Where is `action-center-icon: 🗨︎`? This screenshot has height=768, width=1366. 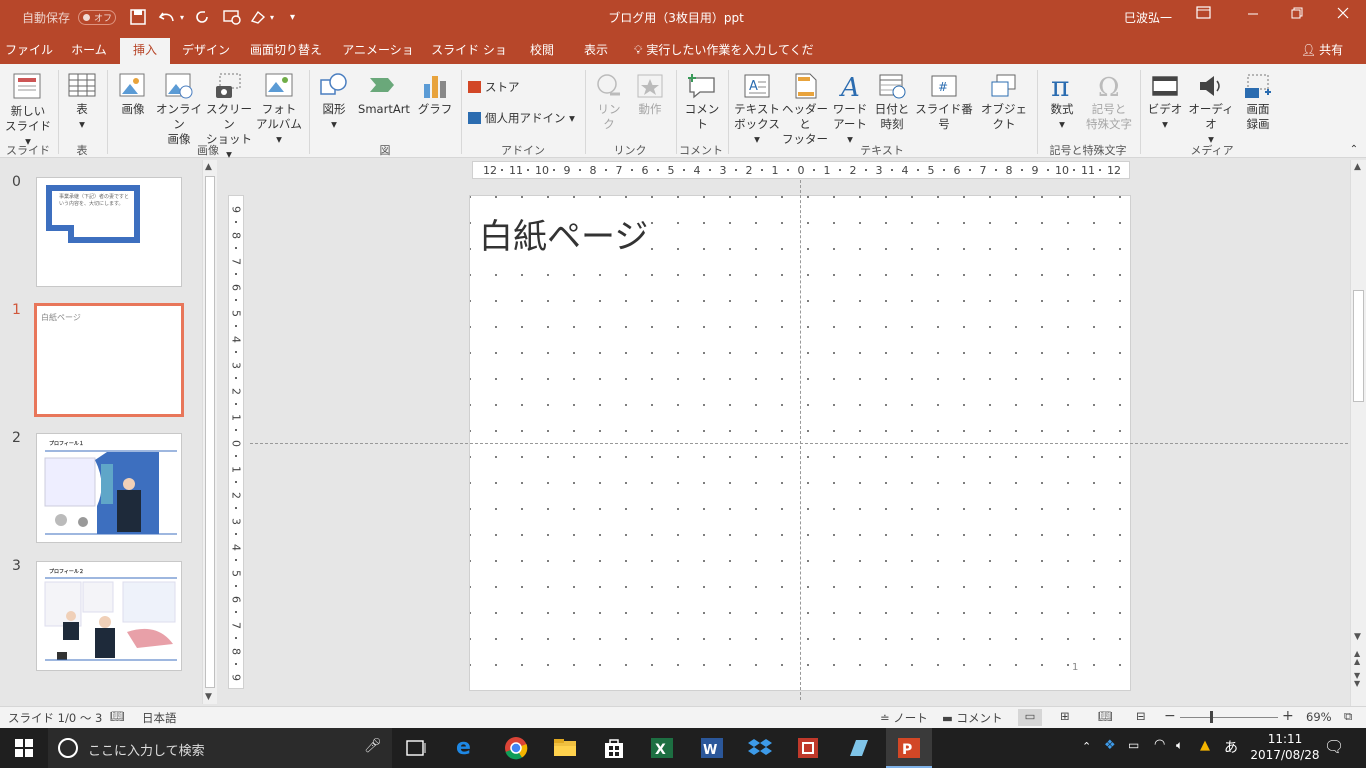 action-center-icon: 🗨︎ is located at coordinates (1334, 746).